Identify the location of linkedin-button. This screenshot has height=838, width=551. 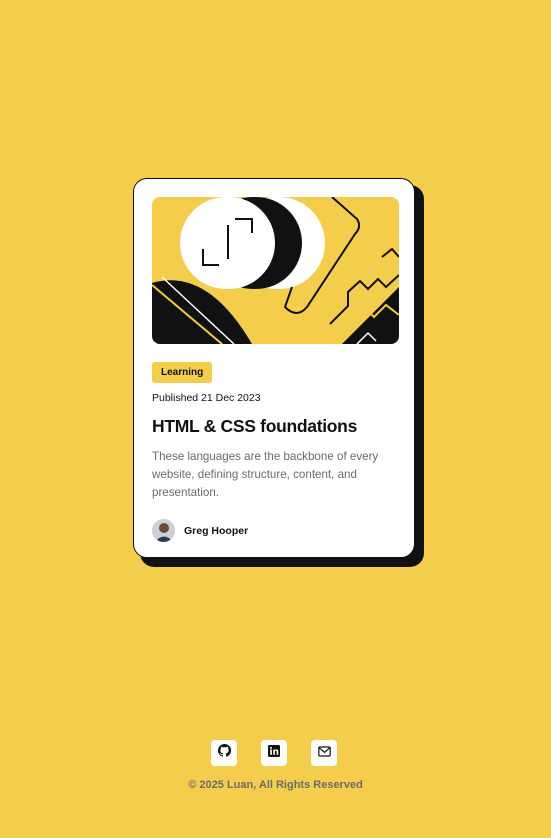
(274, 753).